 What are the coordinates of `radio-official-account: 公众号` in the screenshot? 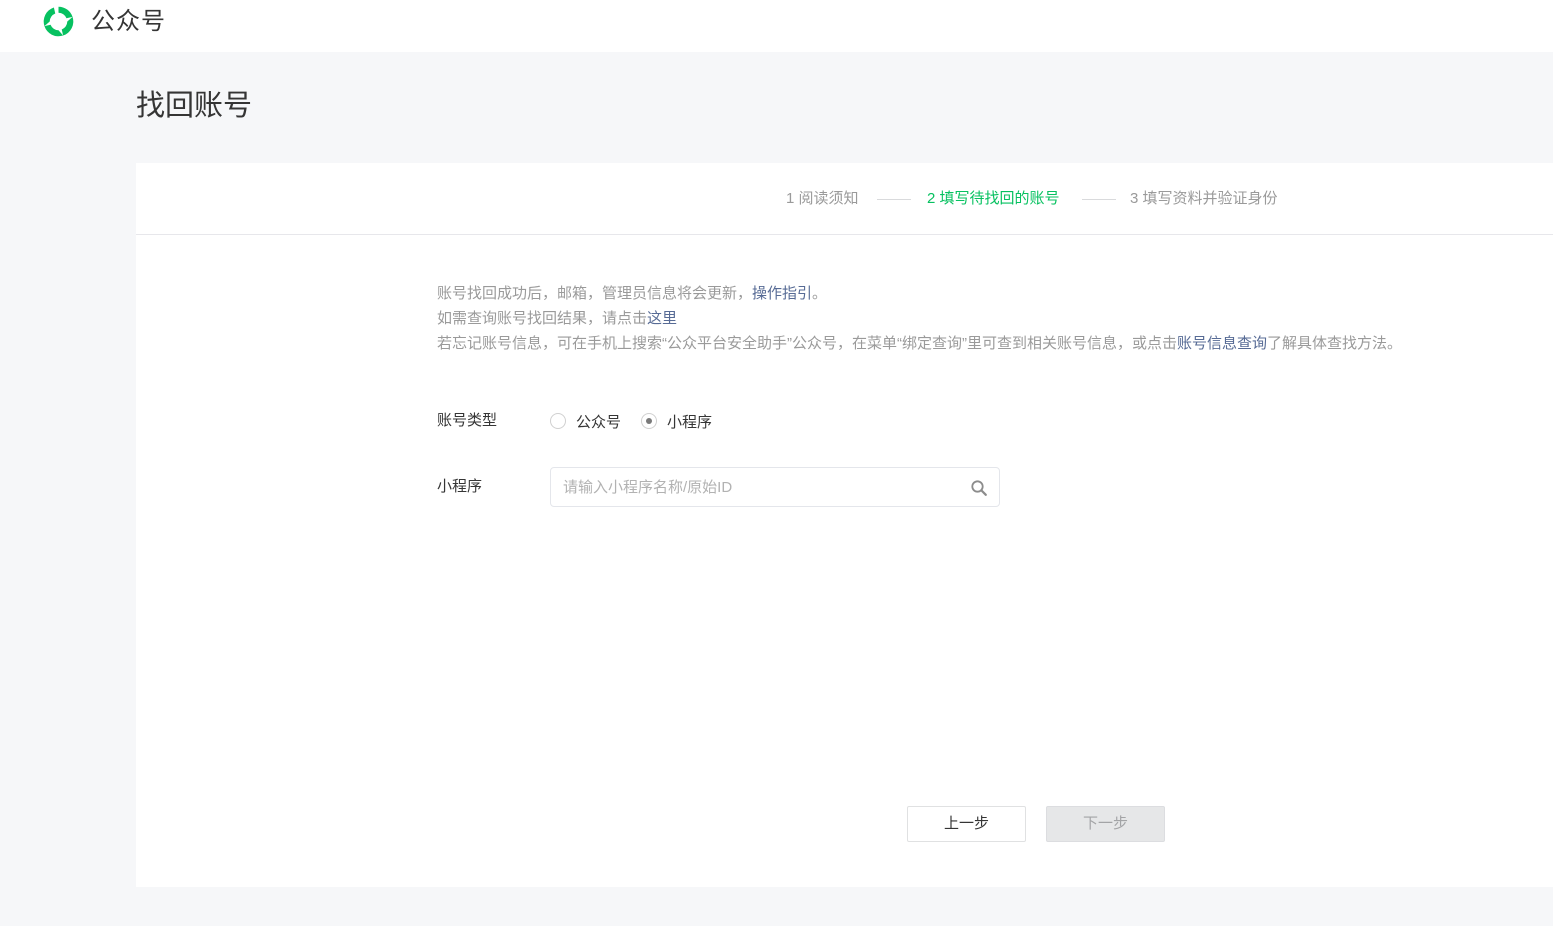 It's located at (585, 421).